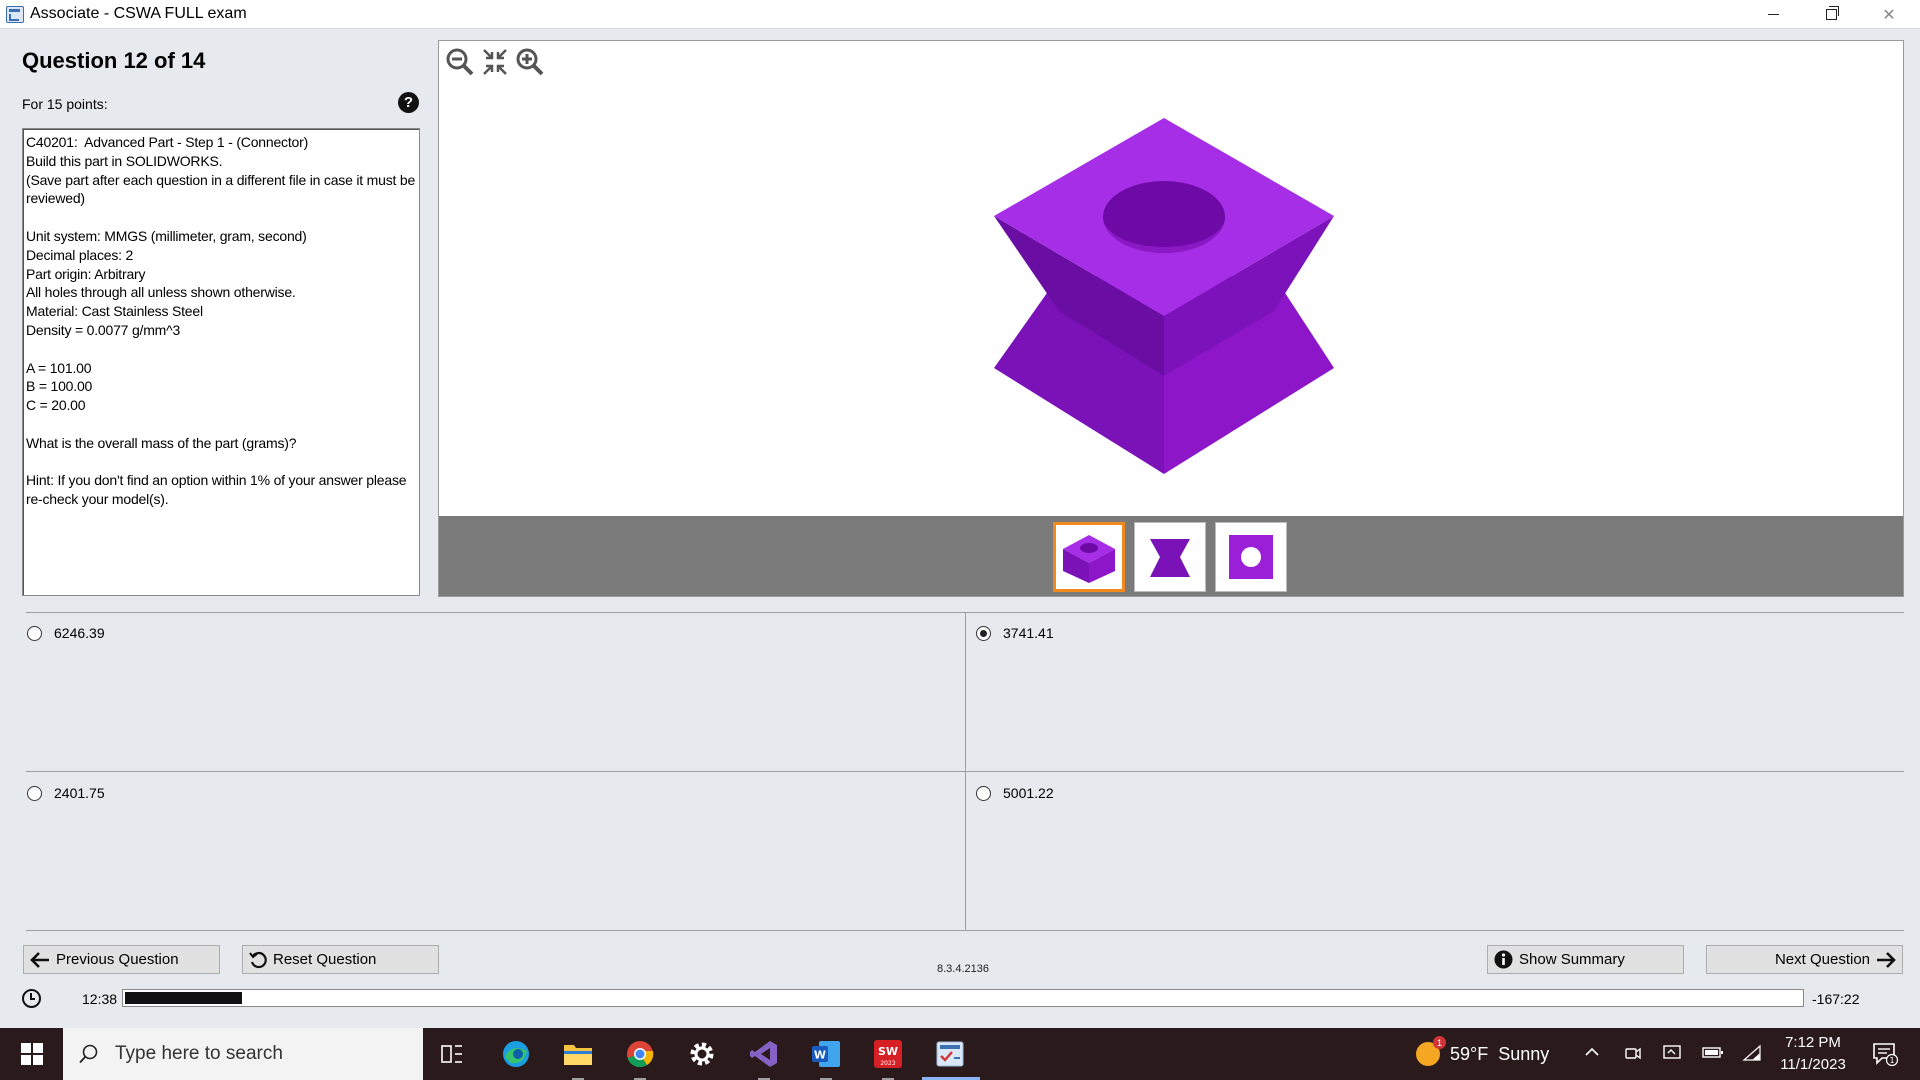 This screenshot has width=1920, height=1080. I want to click on solidworks-version: 2023, so click(887, 1063).